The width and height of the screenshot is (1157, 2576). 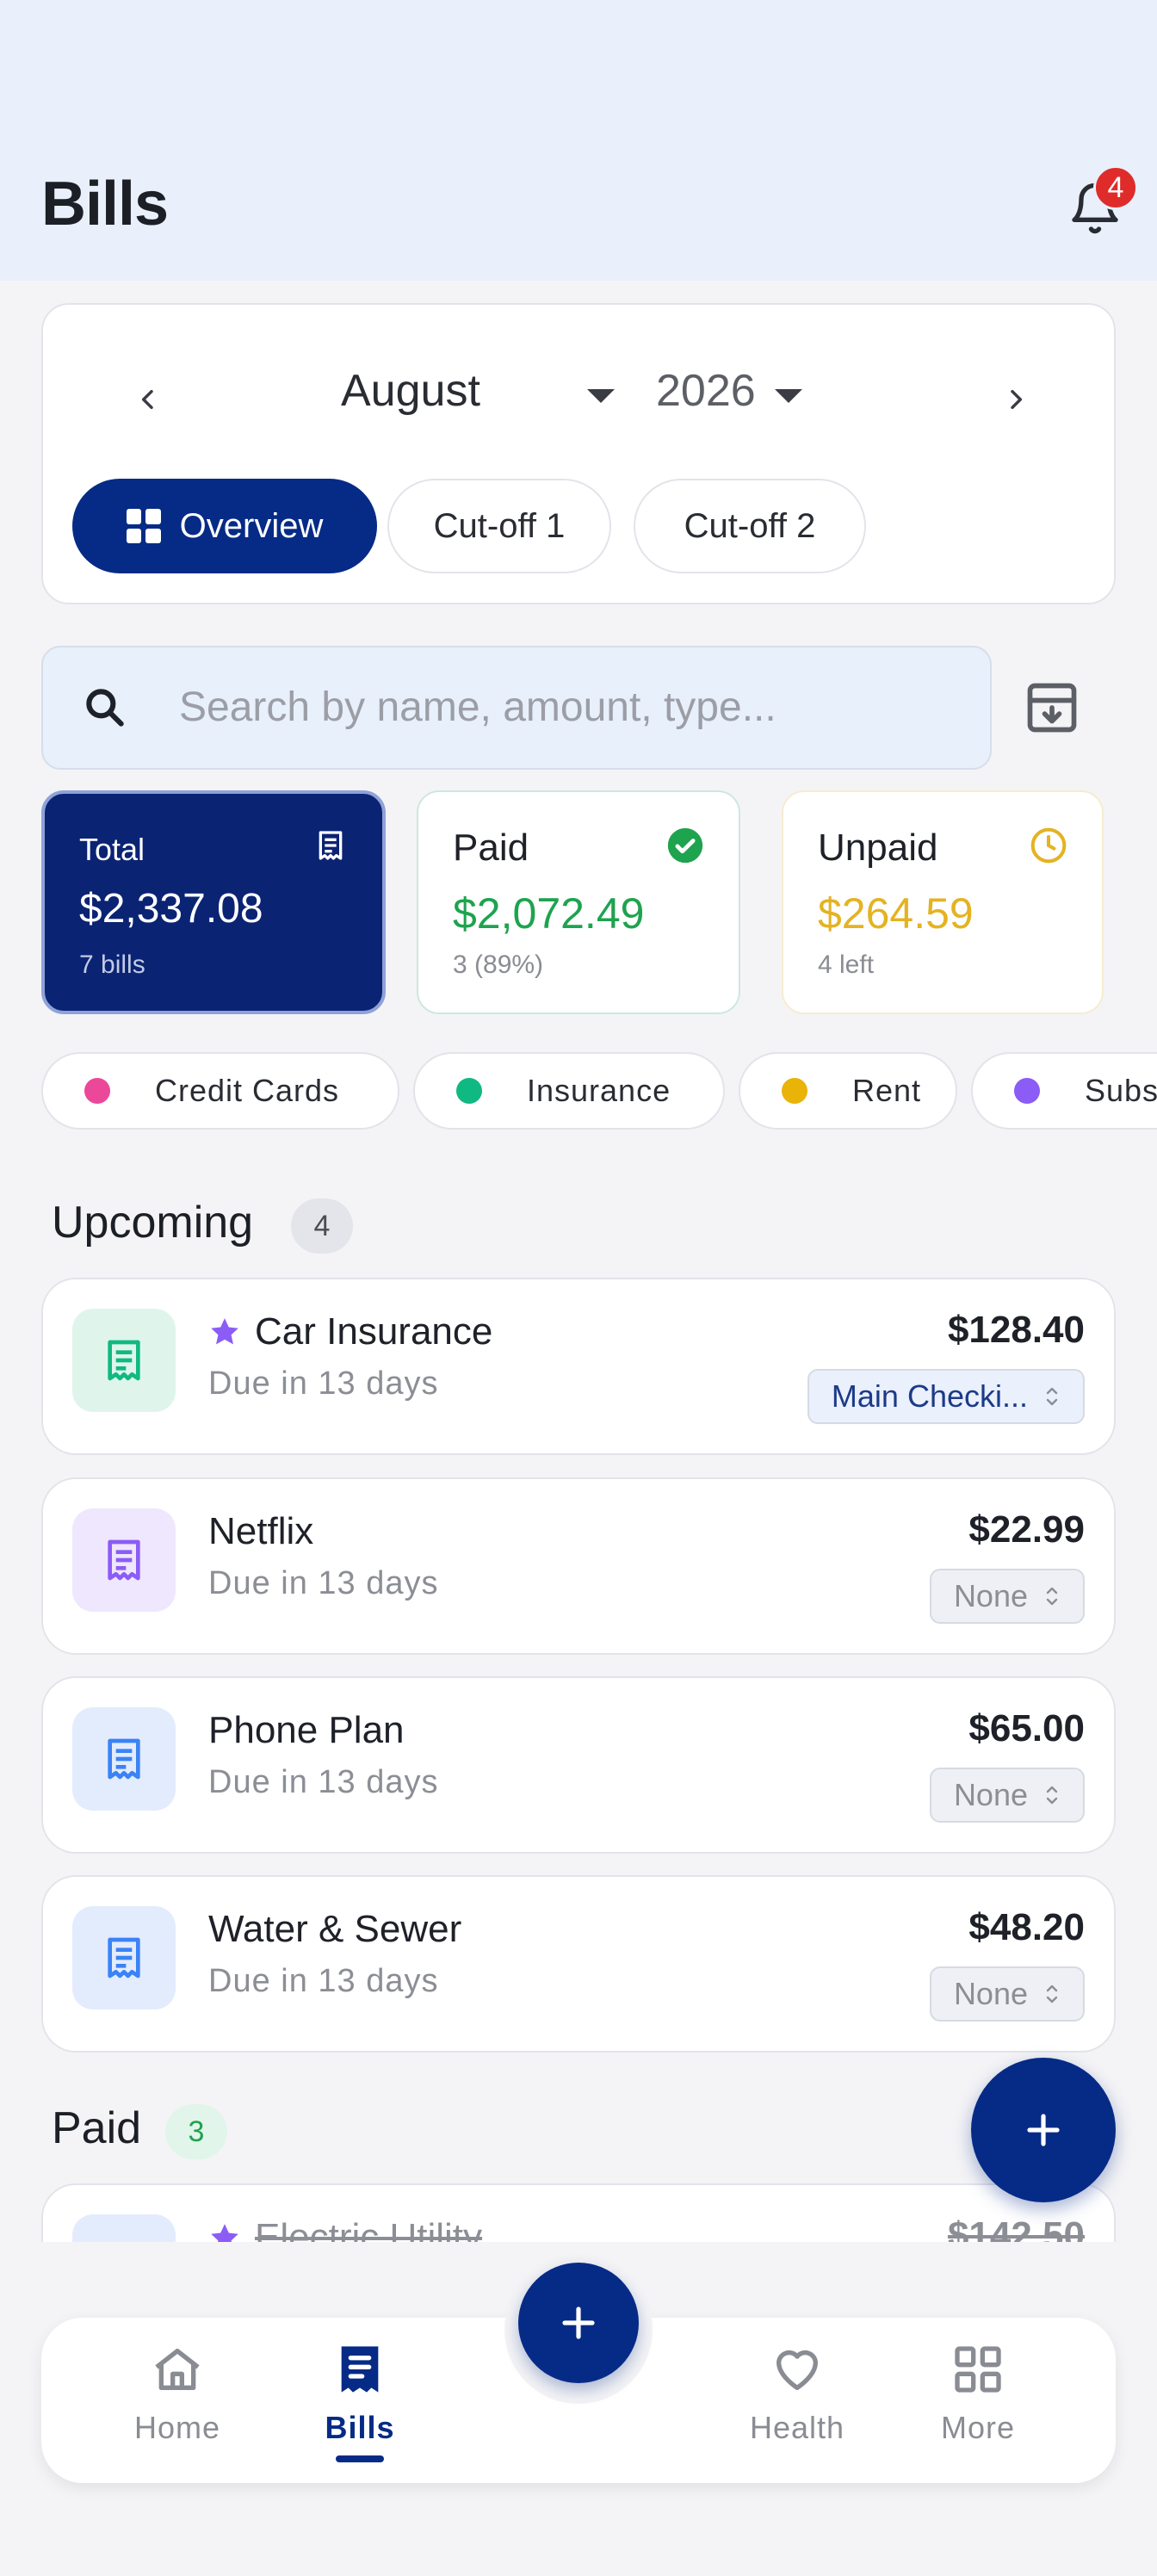 I want to click on bill-name: Netflix, so click(x=260, y=1532).